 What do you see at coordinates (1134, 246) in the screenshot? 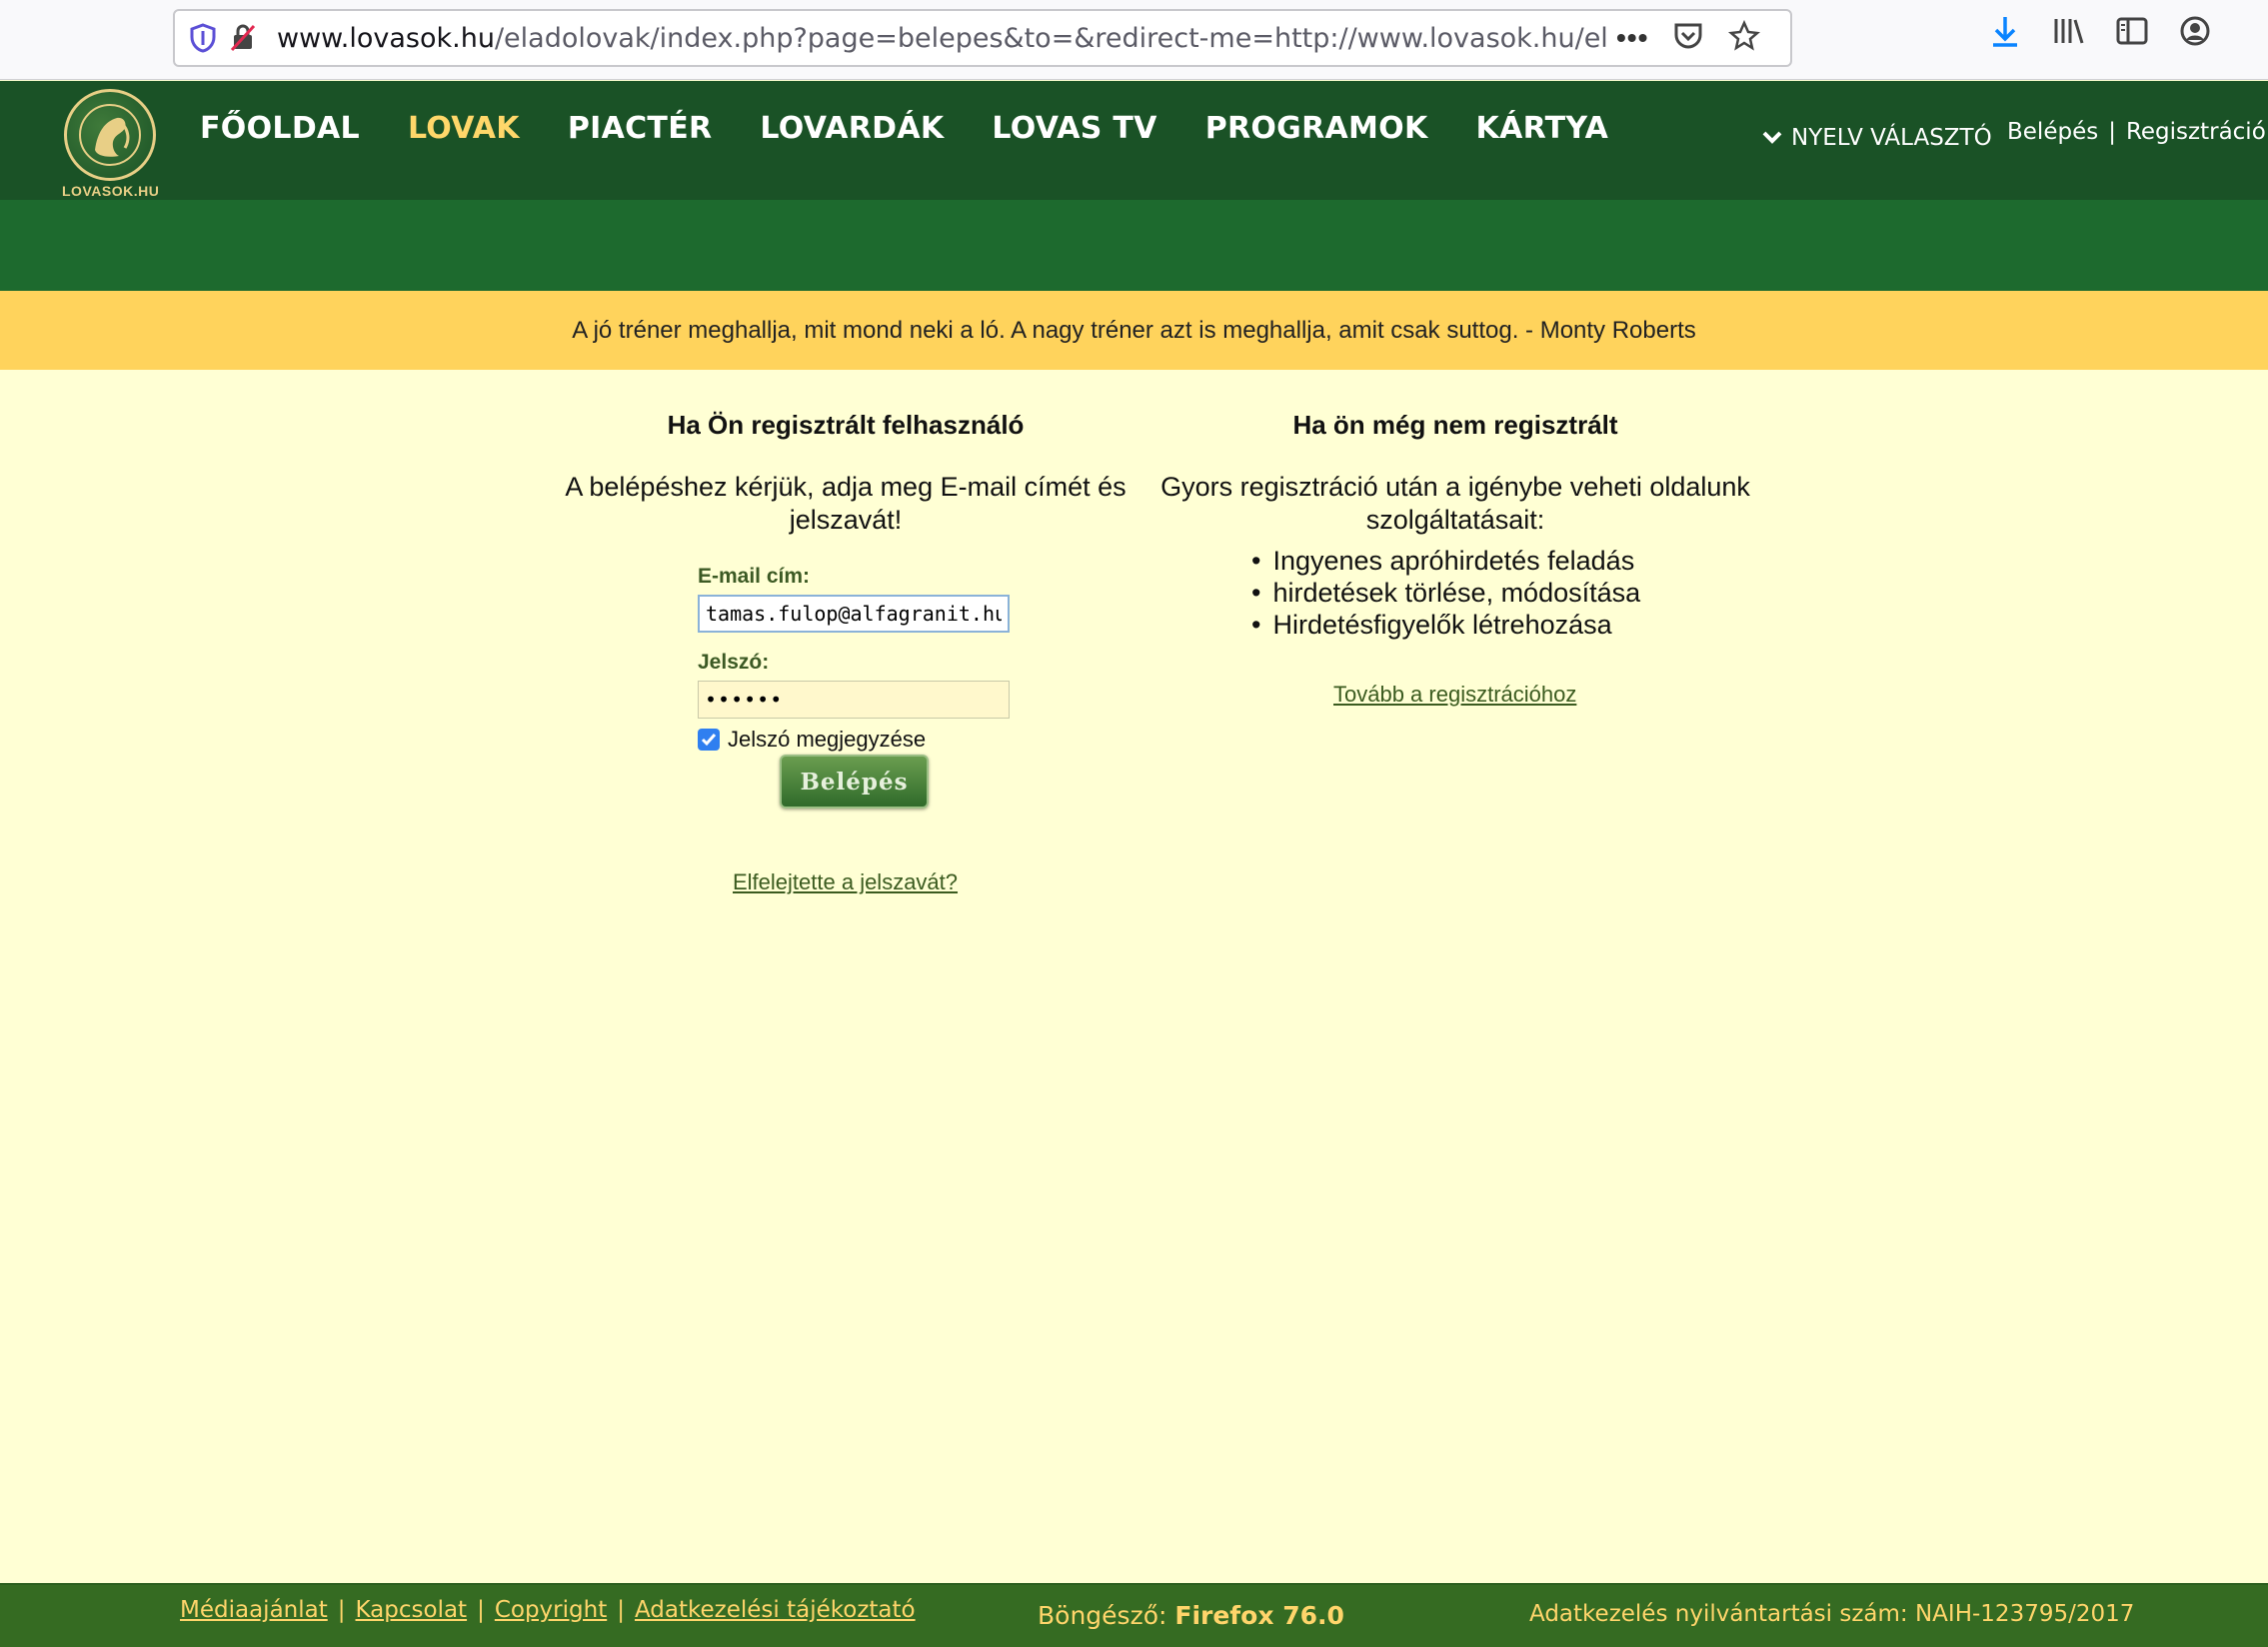
I see `header-band` at bounding box center [1134, 246].